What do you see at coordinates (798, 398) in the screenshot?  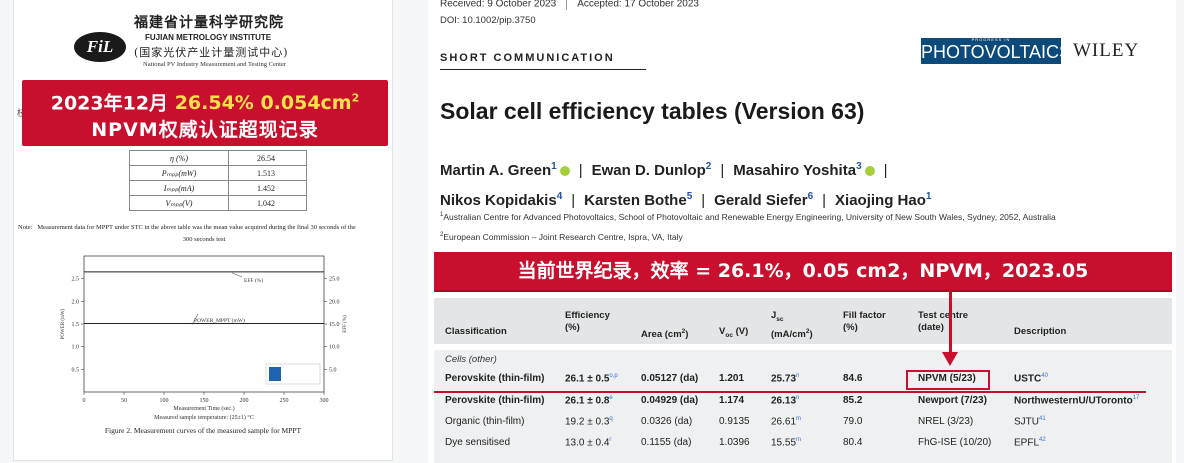 I see `cell-ref-mark: n` at bounding box center [798, 398].